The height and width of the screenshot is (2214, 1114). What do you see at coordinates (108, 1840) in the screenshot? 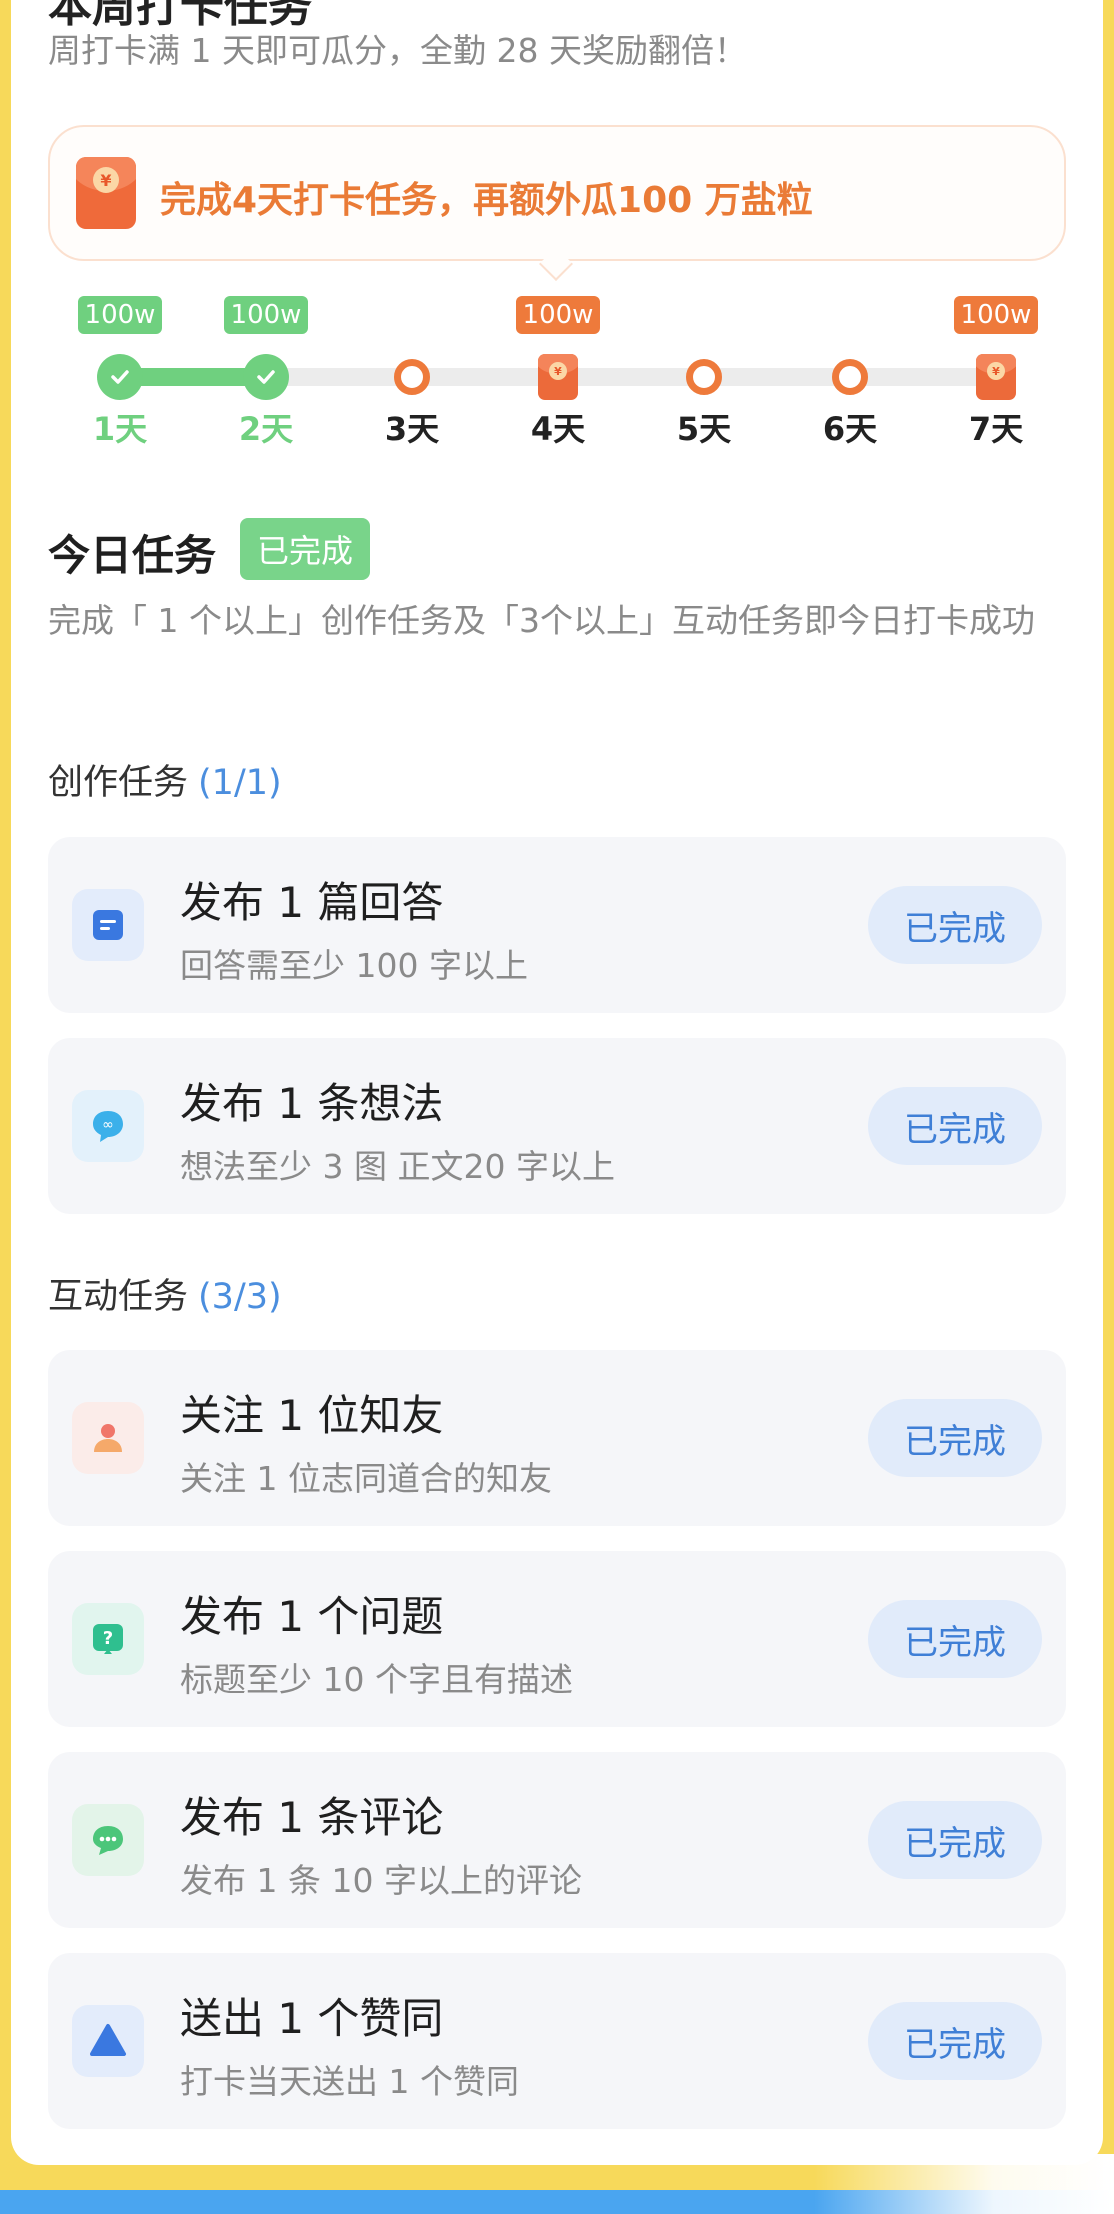
I see `comment-icon` at bounding box center [108, 1840].